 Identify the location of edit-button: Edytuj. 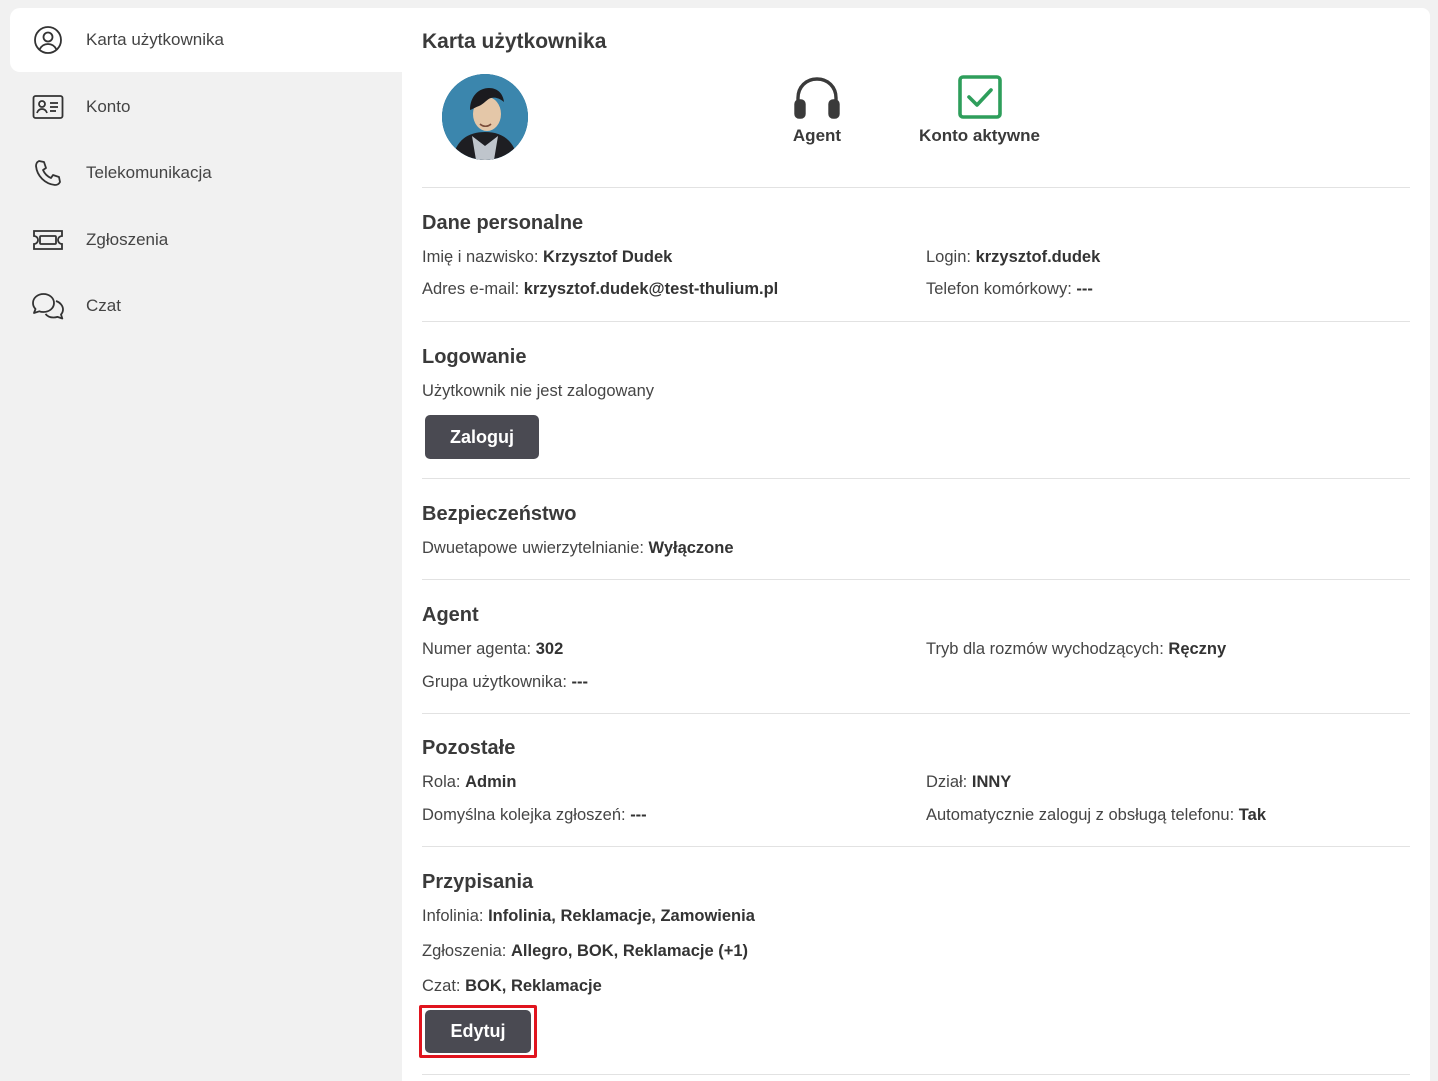
(478, 1031).